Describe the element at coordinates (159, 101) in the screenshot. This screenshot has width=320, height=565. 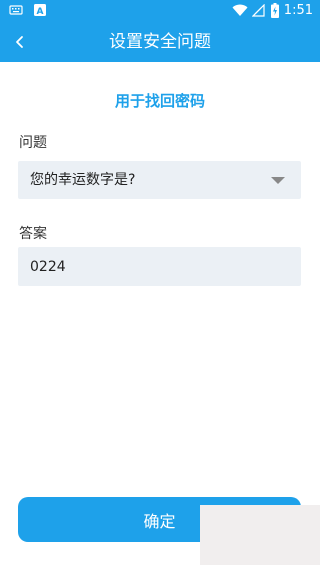
I see `form-subtitle: 用于找回密码` at that location.